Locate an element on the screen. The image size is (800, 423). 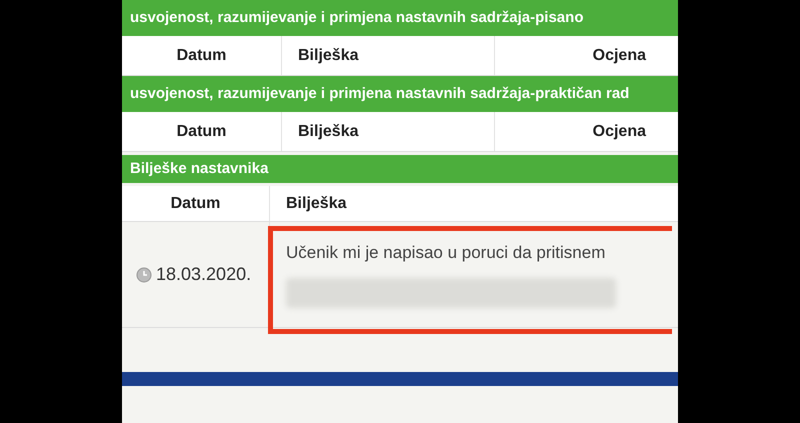
section-header: usvojenost, razumijevanje i primjena nastavnih sadržaja-praktičan rad is located at coordinates (400, 94).